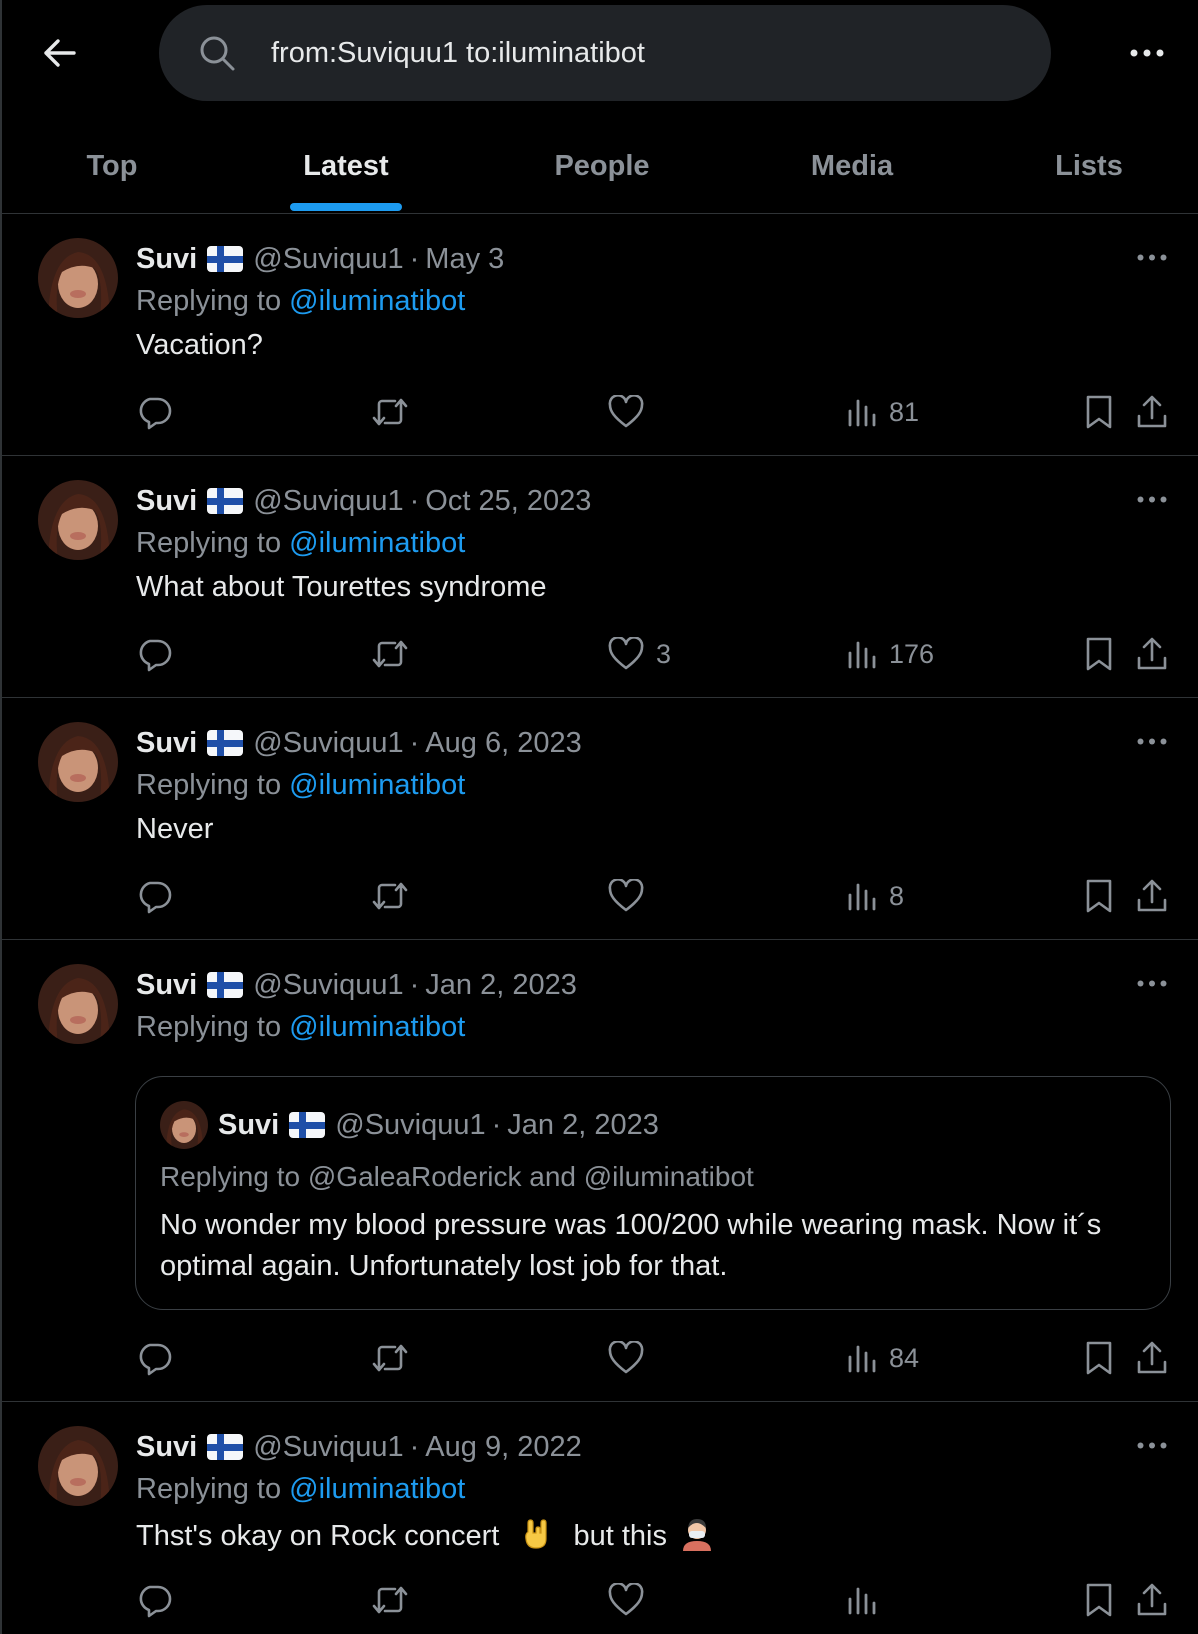  What do you see at coordinates (346, 166) in the screenshot?
I see `tab-latest: Latest` at bounding box center [346, 166].